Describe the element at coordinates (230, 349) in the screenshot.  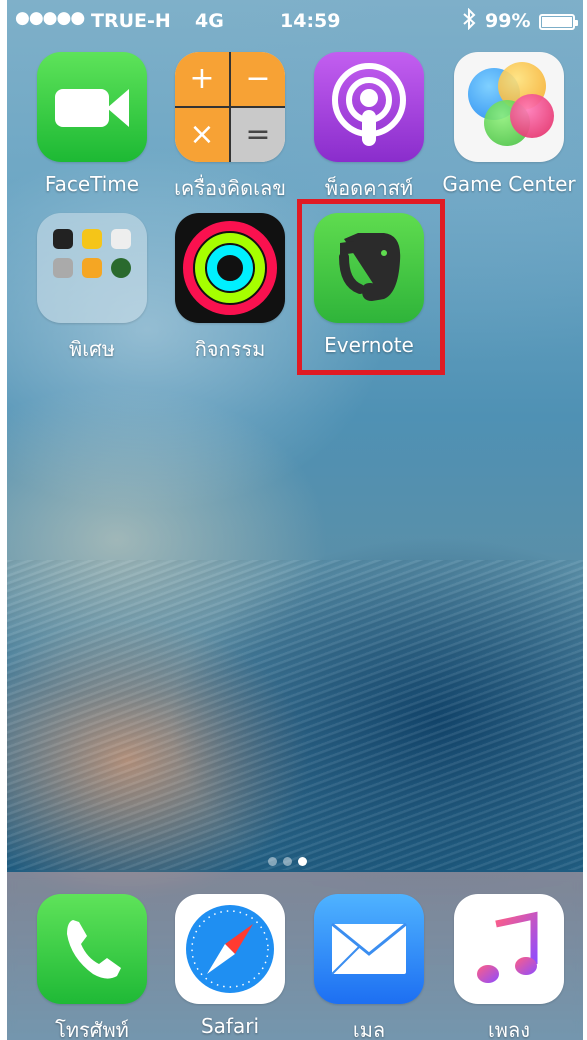
I see `app-label: กิจกรรม` at that location.